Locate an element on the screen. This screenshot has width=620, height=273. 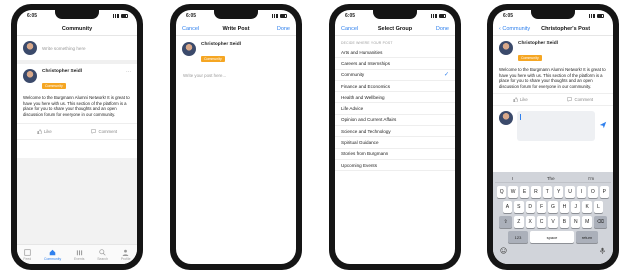
tab-profile: Profile is located at coordinates (126, 255).